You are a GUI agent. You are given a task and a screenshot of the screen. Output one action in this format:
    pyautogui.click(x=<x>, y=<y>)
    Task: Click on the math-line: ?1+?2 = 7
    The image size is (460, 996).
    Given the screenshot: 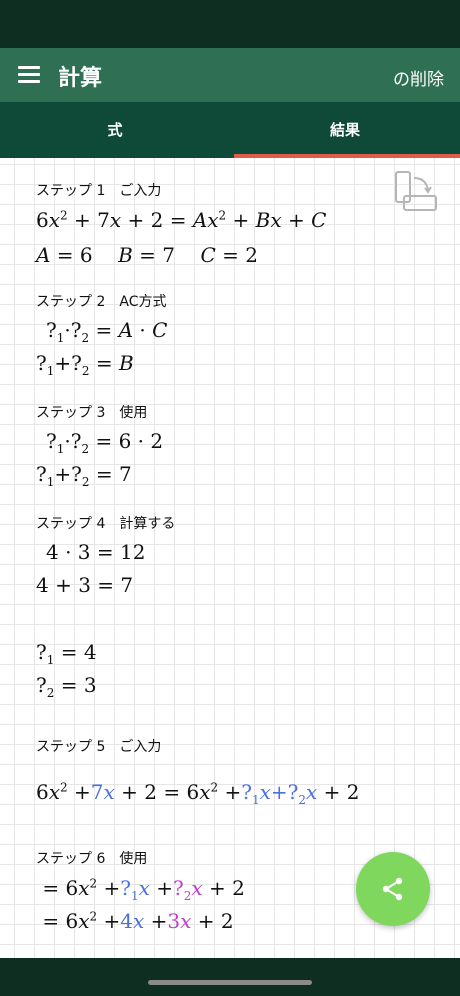 What is the action you would take?
    pyautogui.click(x=84, y=475)
    